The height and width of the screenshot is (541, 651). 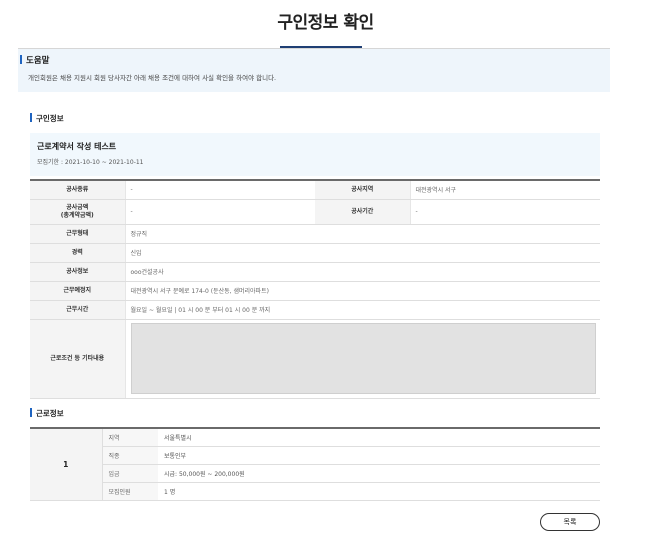 What do you see at coordinates (219, 190) in the screenshot?
I see `construction-type-value: -` at bounding box center [219, 190].